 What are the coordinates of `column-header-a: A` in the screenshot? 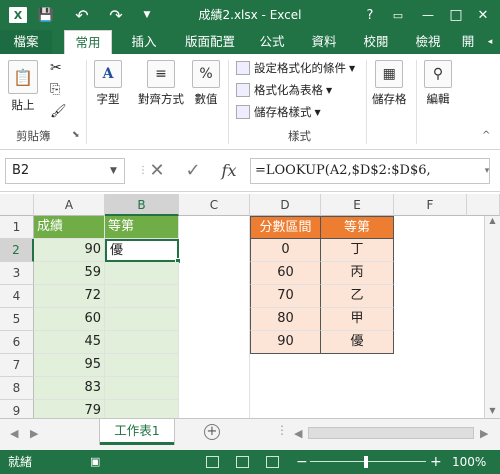 It's located at (69, 205).